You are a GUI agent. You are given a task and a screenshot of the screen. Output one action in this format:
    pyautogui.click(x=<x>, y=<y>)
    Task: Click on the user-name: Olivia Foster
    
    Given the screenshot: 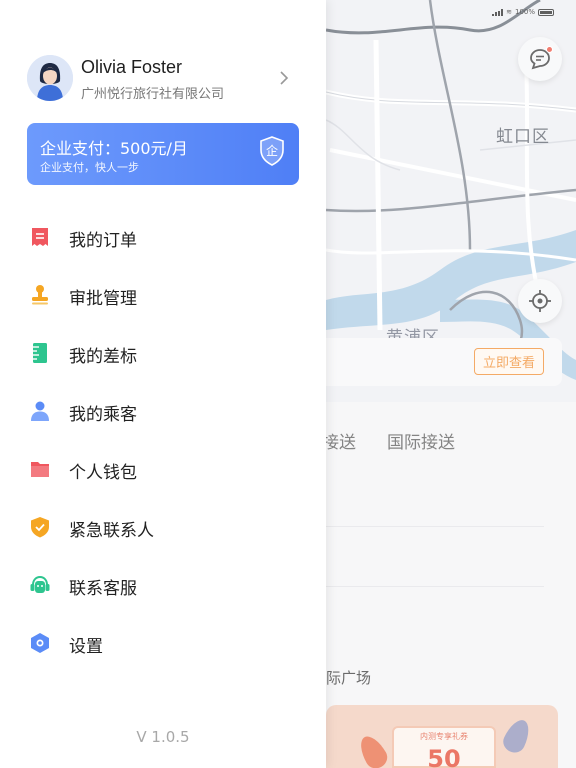 What is the action you would take?
    pyautogui.click(x=132, y=67)
    